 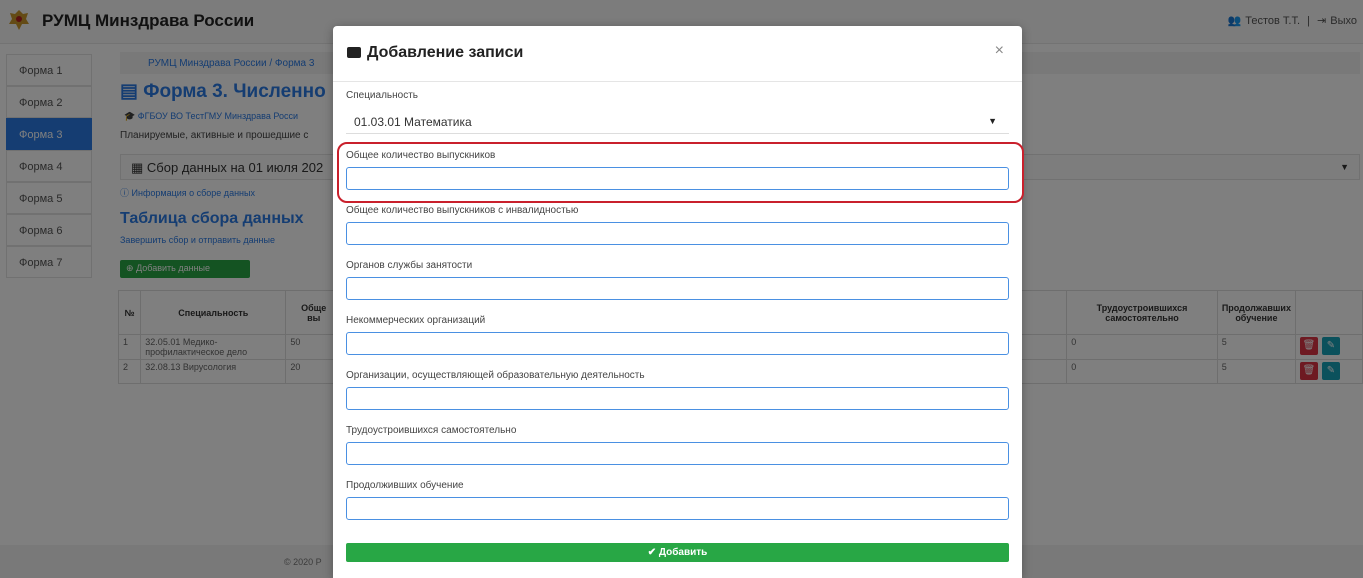 I want to click on graduates-disability-input, so click(x=677, y=233).